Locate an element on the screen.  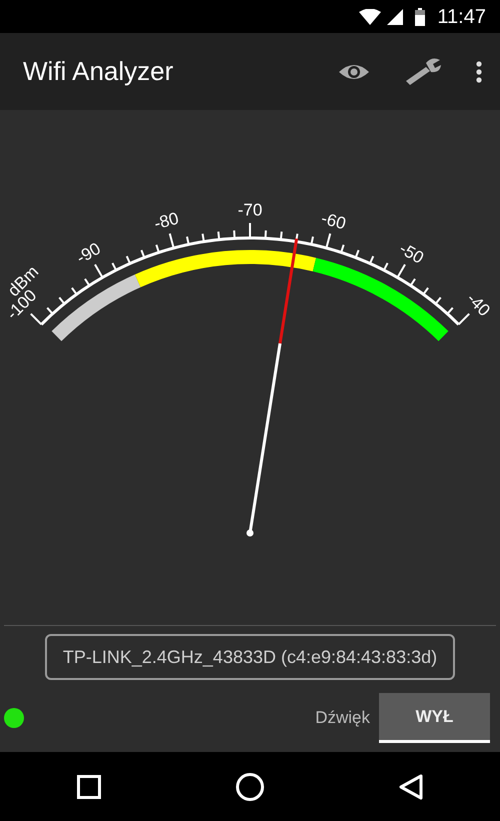
back-icon is located at coordinates (410, 787).